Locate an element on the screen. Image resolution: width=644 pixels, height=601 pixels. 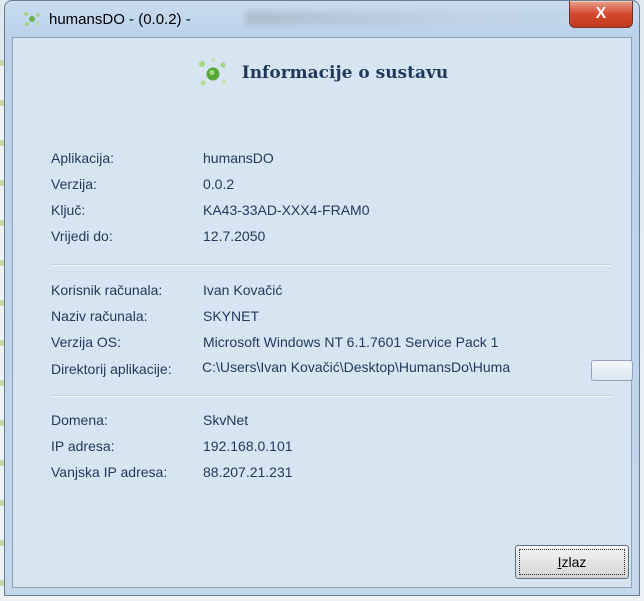
info-value: Ivan Kovačić is located at coordinates (243, 290).